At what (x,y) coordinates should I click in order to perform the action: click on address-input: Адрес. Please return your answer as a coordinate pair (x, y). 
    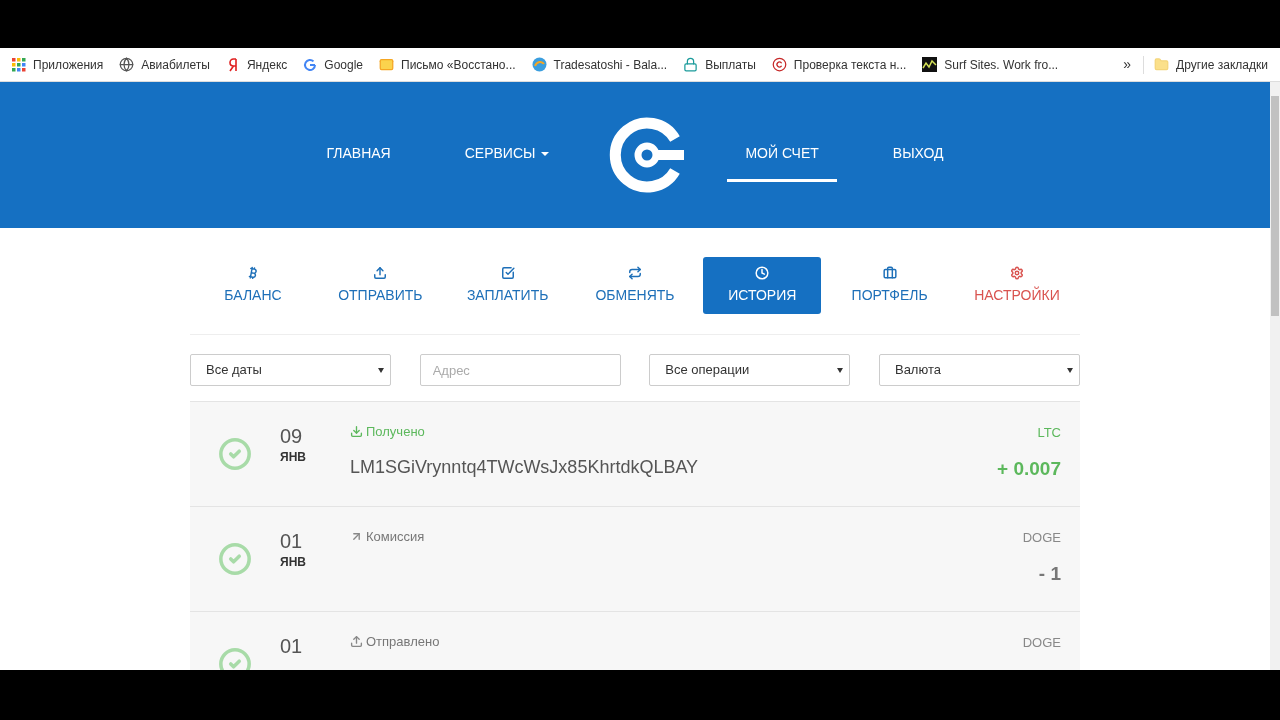
    Looking at the image, I should click on (520, 370).